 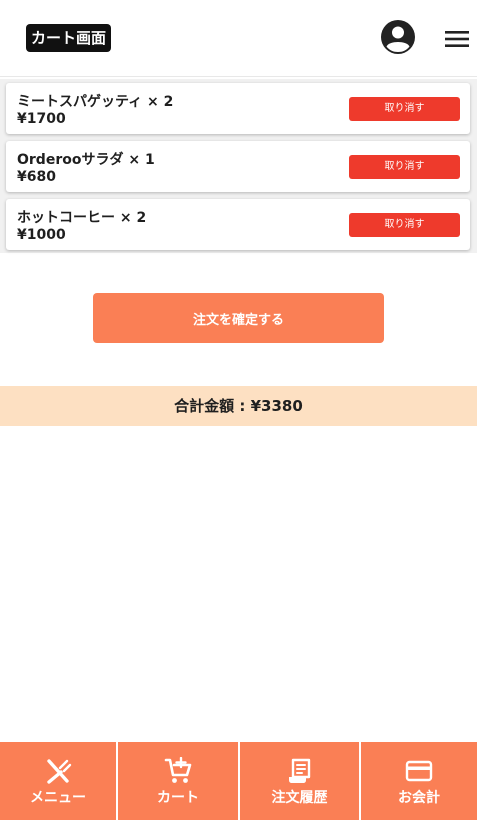 I want to click on nav-menu: メニュー, so click(x=58, y=781).